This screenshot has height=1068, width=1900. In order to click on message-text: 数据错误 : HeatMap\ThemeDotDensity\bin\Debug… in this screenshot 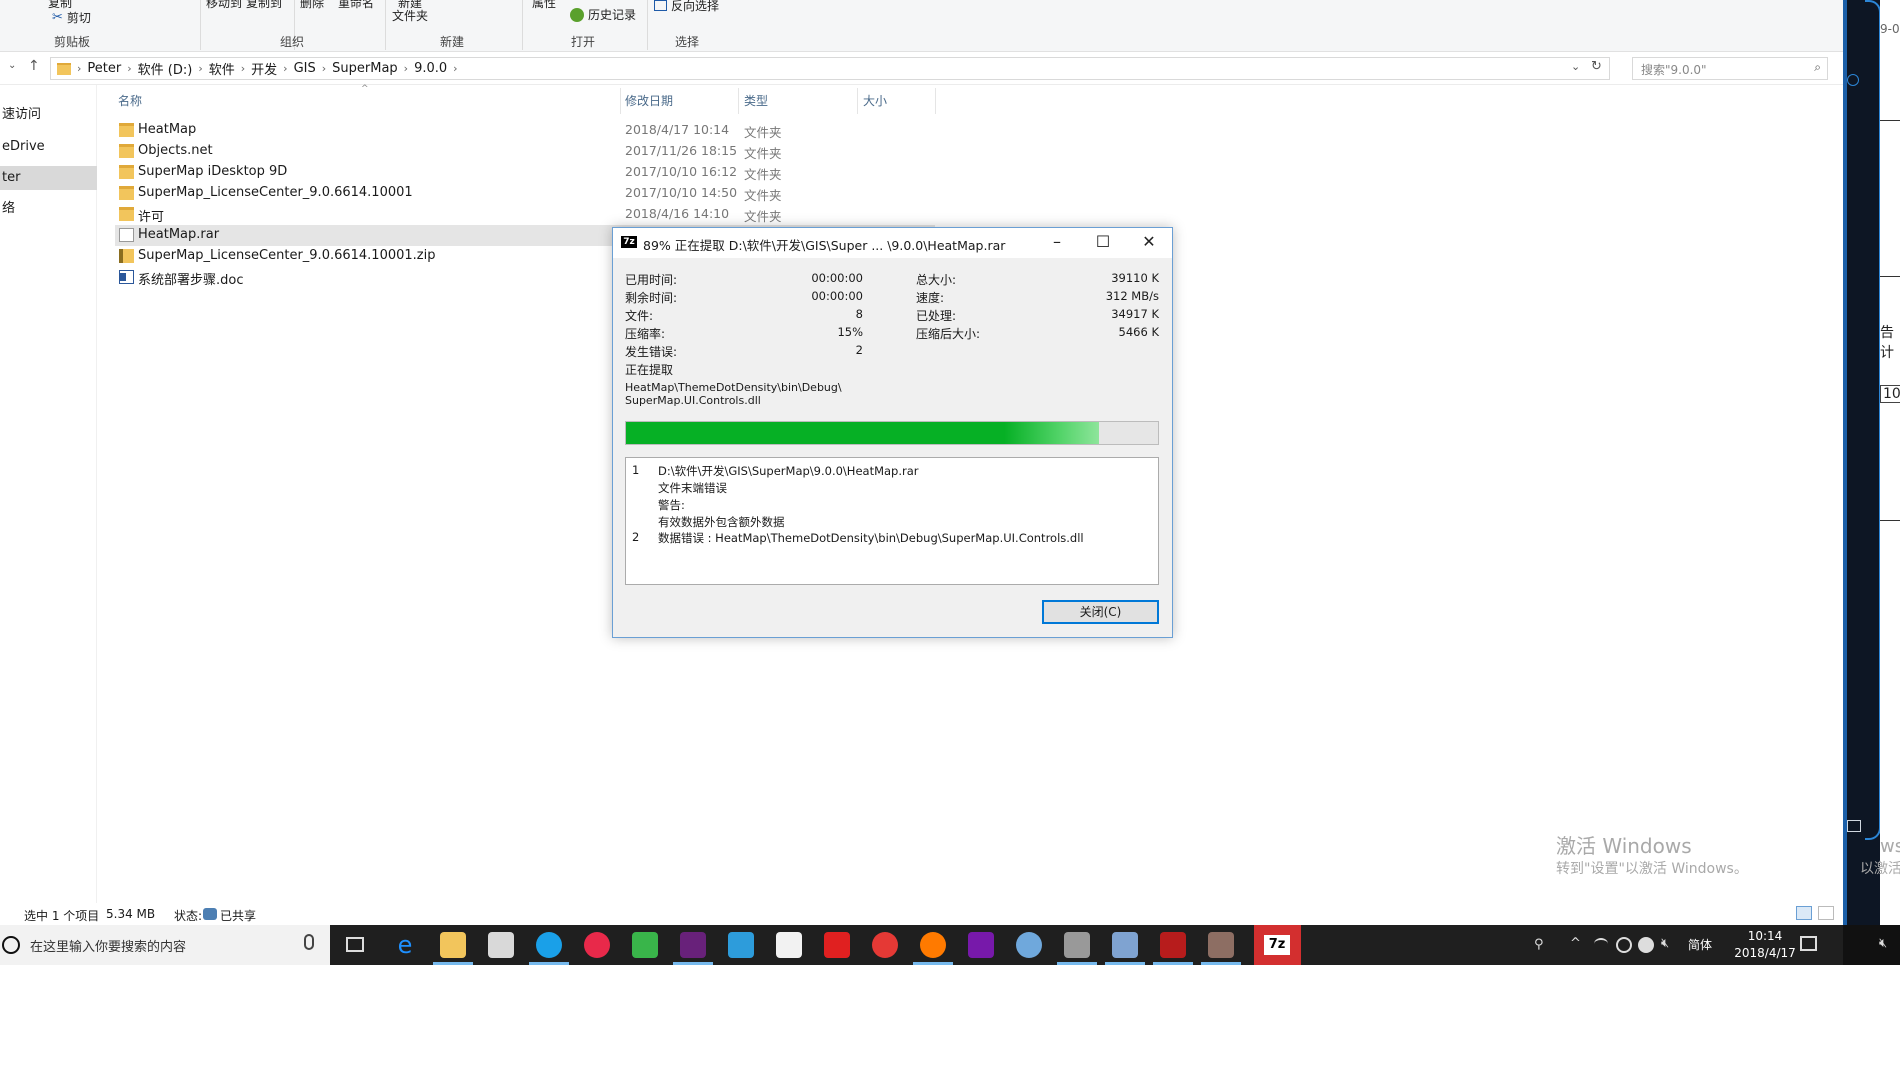, I will do `click(871, 538)`.